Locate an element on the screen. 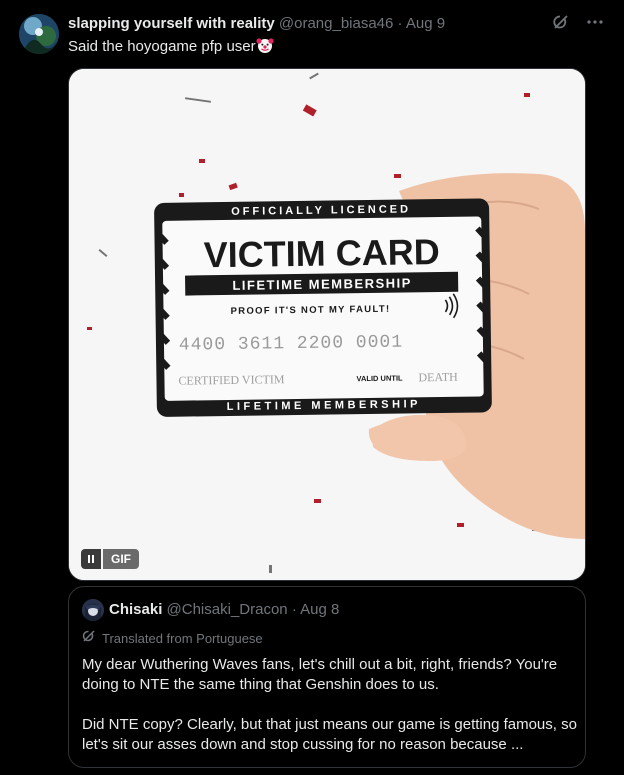  translated-notice: Translated from Portuguese is located at coordinates (172, 638).